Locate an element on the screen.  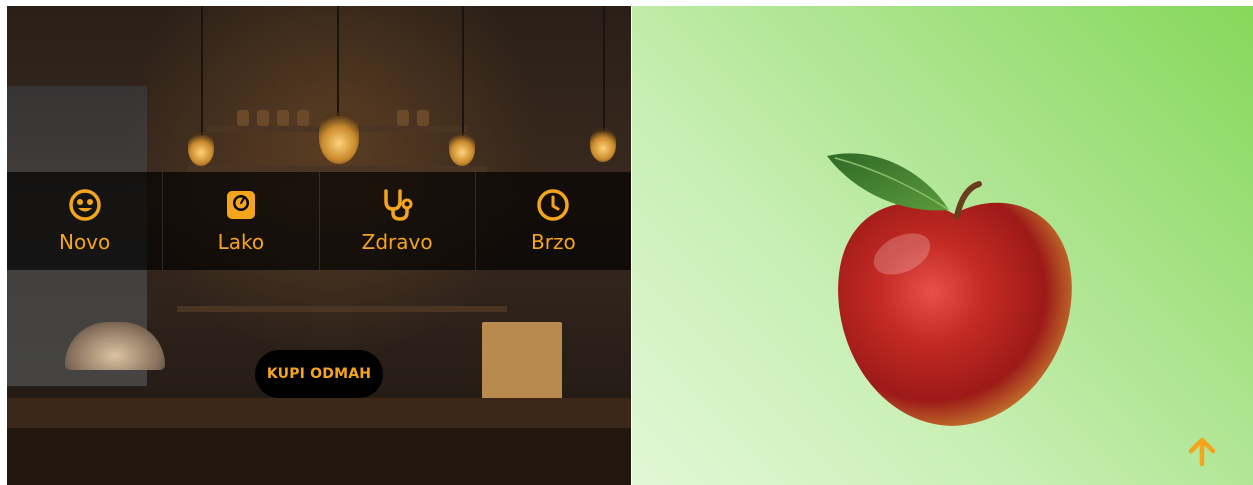
product-box is located at coordinates (522, 366).